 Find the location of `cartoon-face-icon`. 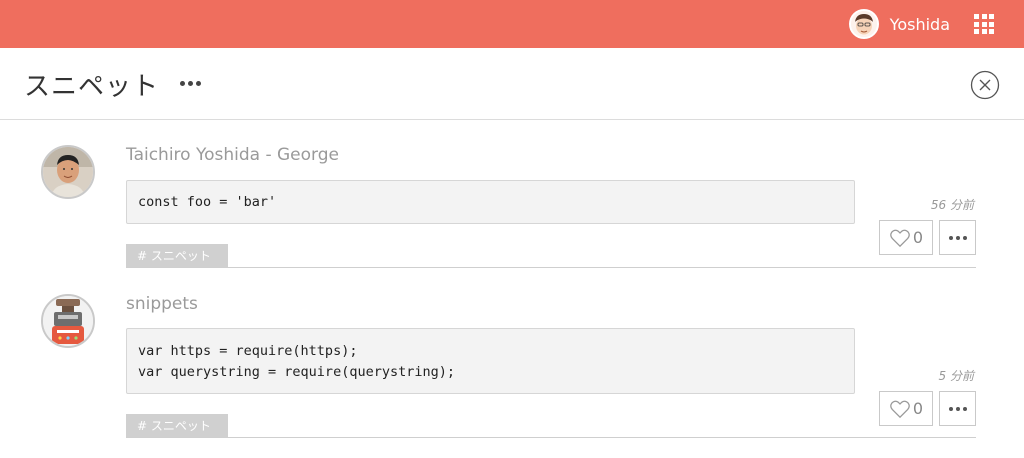

cartoon-face-icon is located at coordinates (863, 24).